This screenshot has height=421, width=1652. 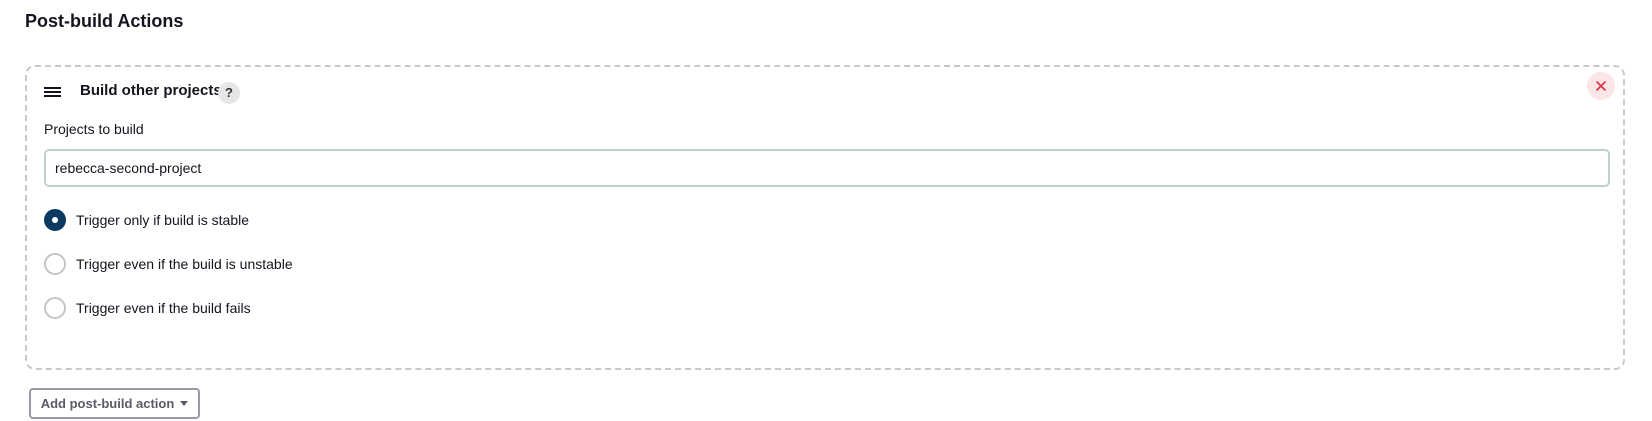 I want to click on radio-label: Trigger even if the build fails, so click(x=163, y=308).